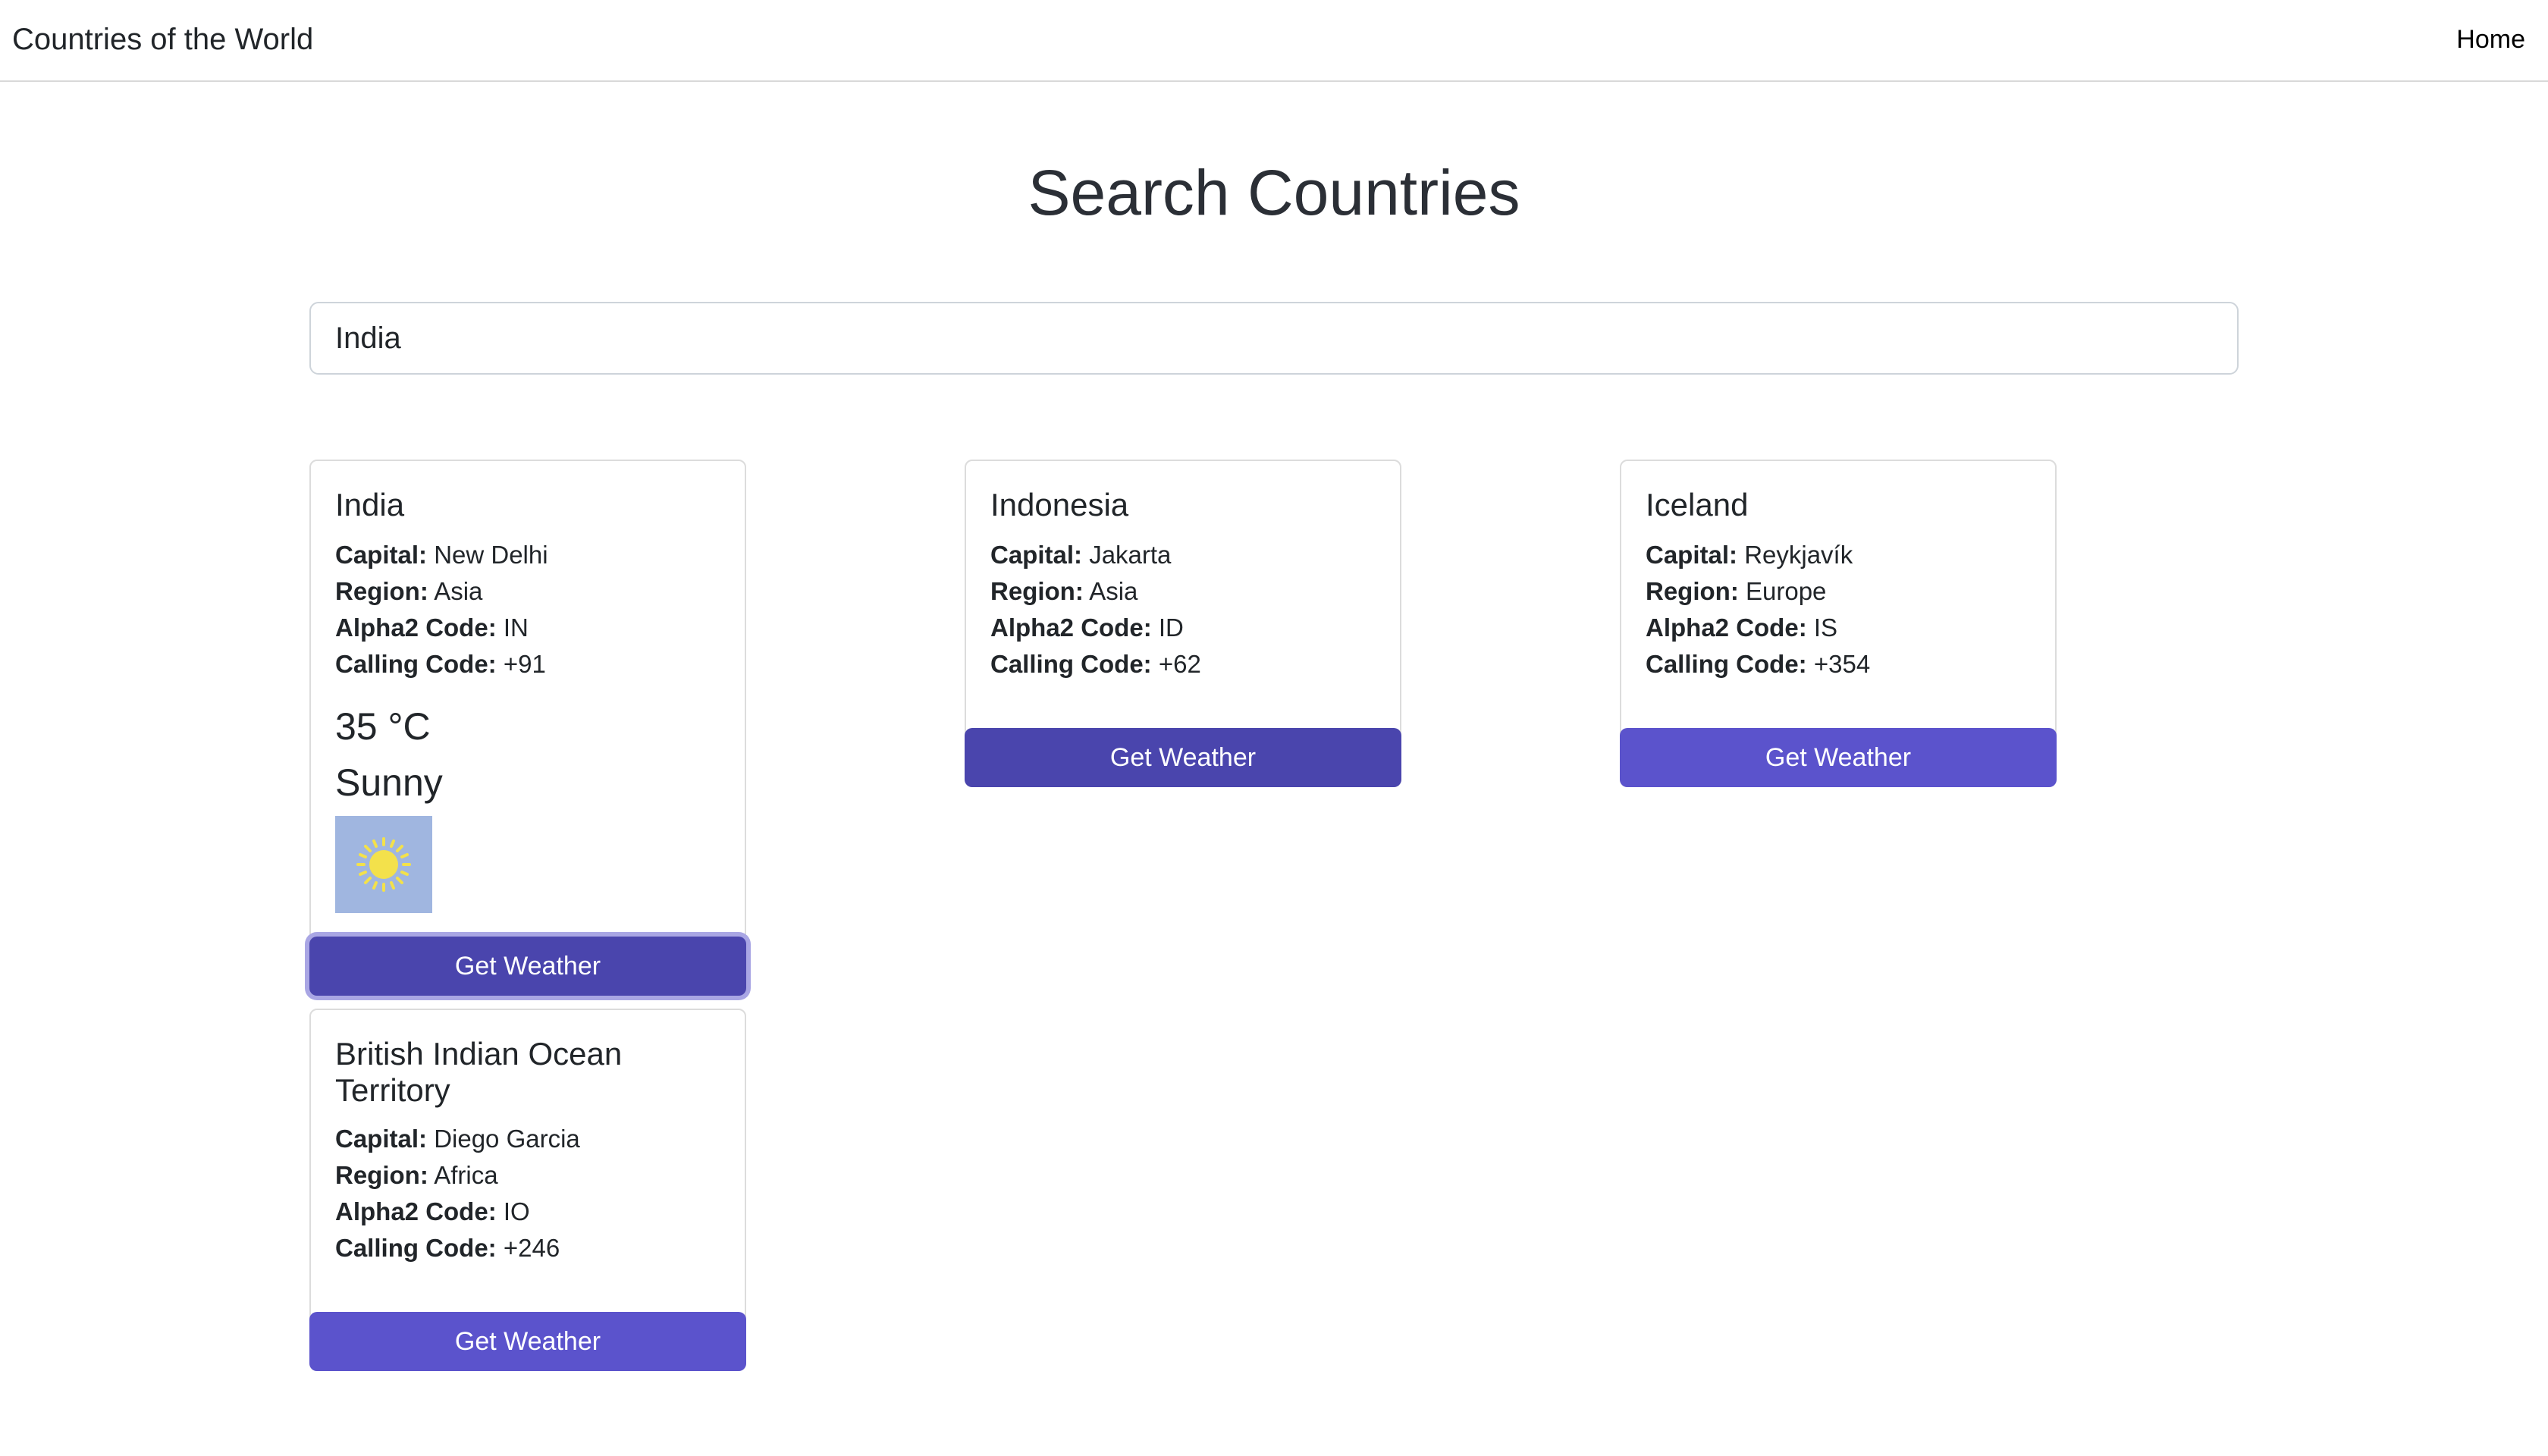 Image resolution: width=2548 pixels, height=1456 pixels. Describe the element at coordinates (466, 1175) in the screenshot. I see `region-value: Africa` at that location.